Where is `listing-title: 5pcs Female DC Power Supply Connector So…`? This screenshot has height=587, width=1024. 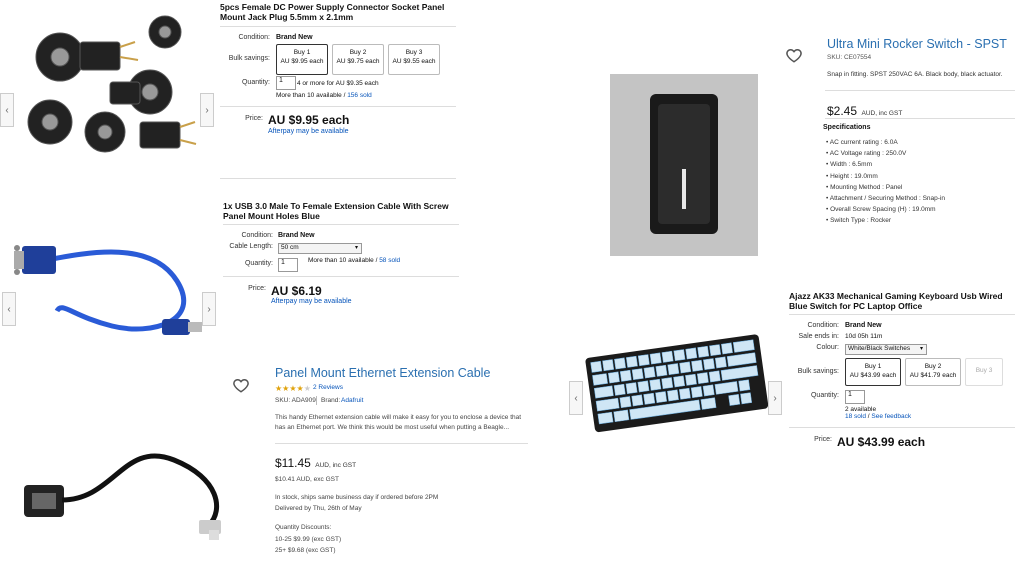
listing-title: 5pcs Female DC Power Supply Connector So… is located at coordinates (340, 12).